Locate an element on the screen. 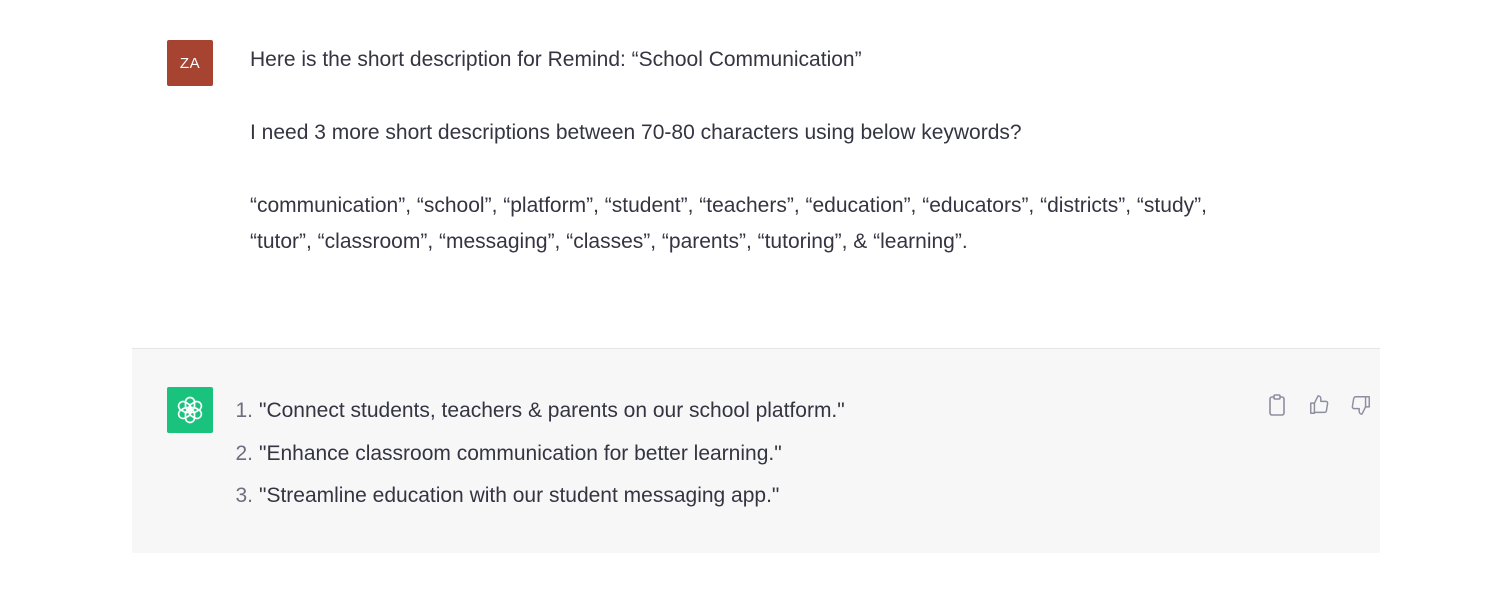  list-item-number: 3. is located at coordinates (244, 495).